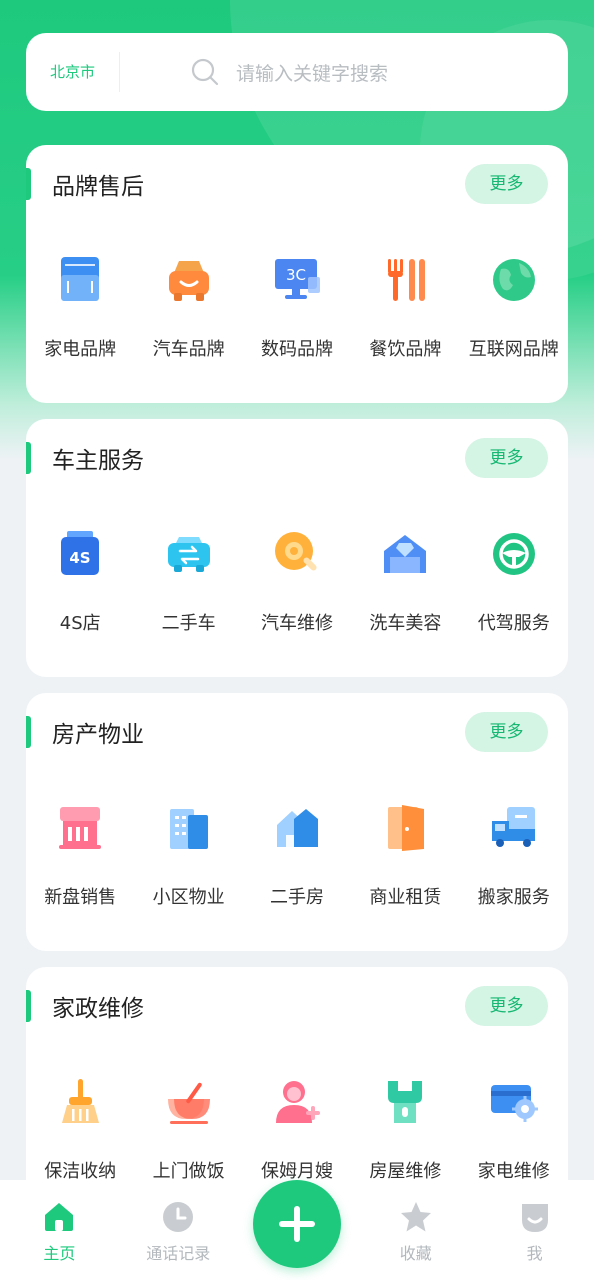  Describe the element at coordinates (405, 1102) in the screenshot. I see `wrench-icon` at that location.